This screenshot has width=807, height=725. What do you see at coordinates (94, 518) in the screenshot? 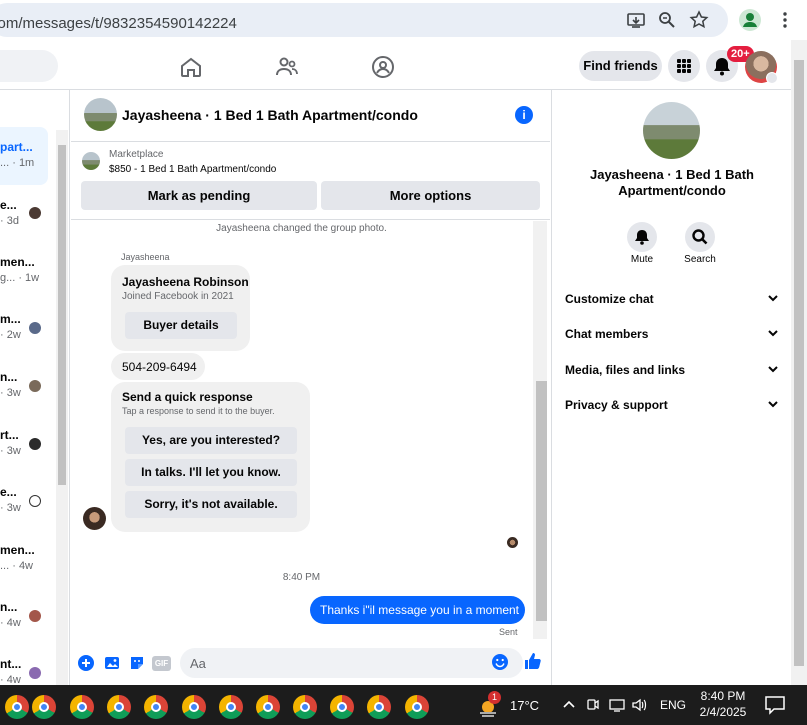
I see `sender-avatar` at bounding box center [94, 518].